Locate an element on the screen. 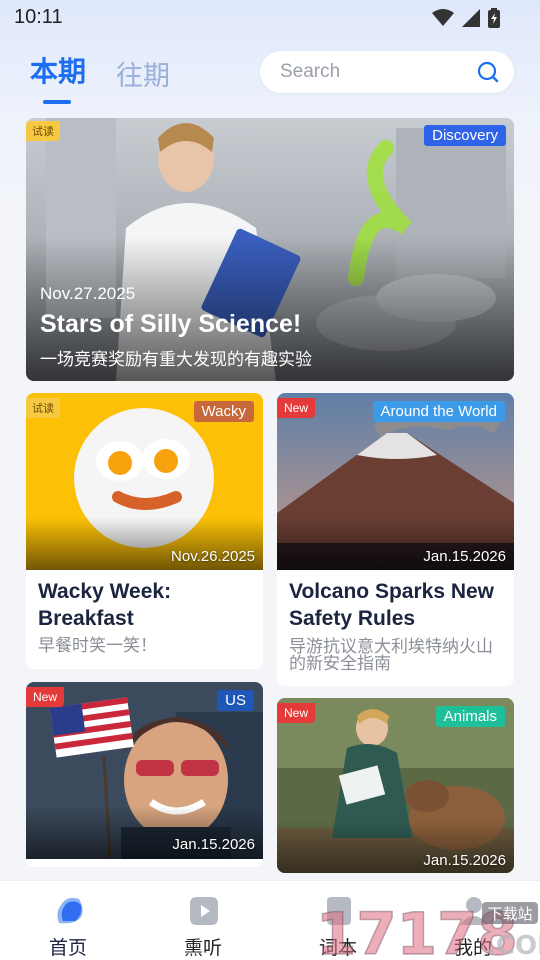  featured-title: Stars of Silly Science! is located at coordinates (171, 324).